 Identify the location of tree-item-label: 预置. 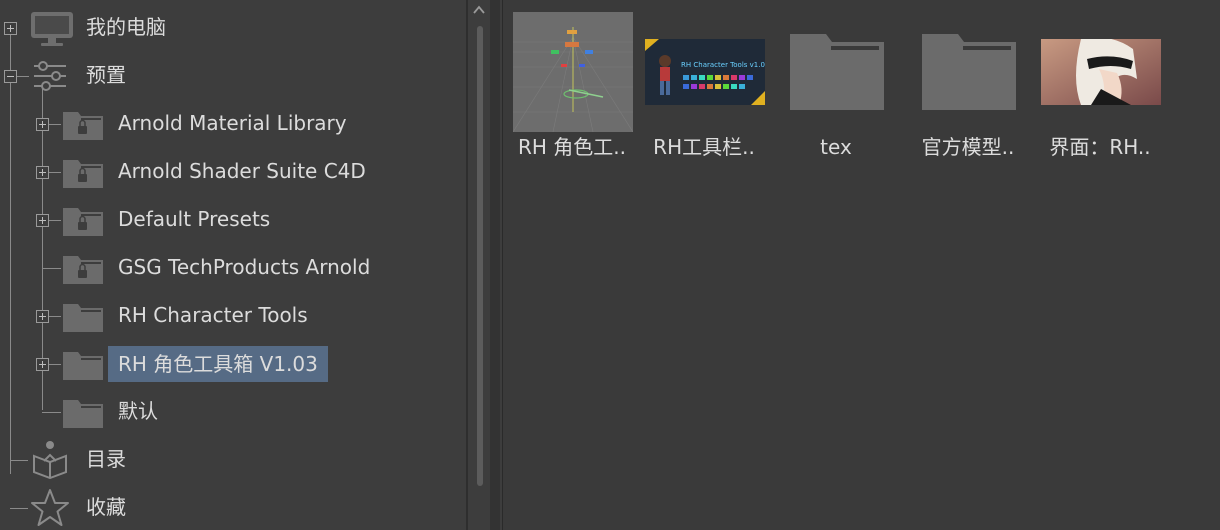
(106, 75).